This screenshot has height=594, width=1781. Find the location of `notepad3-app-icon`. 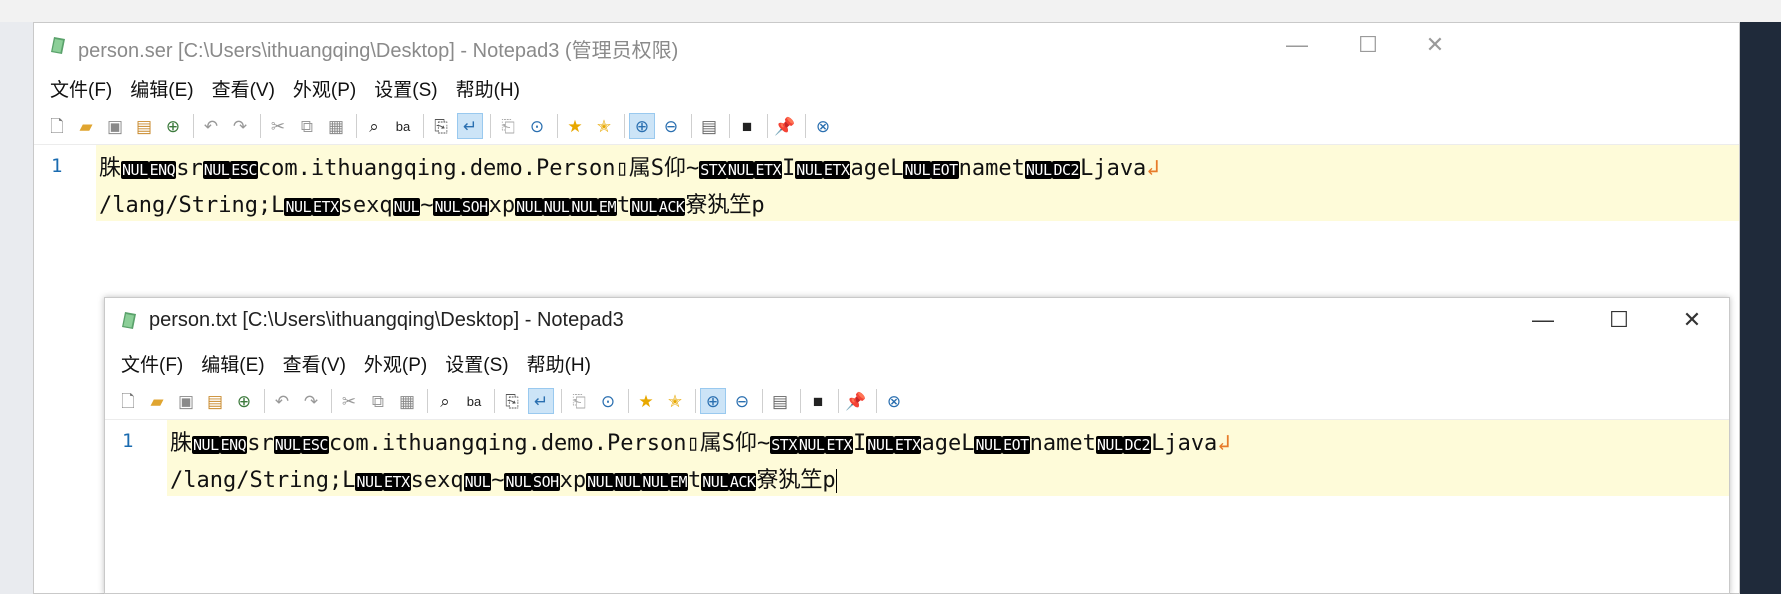

notepad3-app-icon is located at coordinates (129, 320).